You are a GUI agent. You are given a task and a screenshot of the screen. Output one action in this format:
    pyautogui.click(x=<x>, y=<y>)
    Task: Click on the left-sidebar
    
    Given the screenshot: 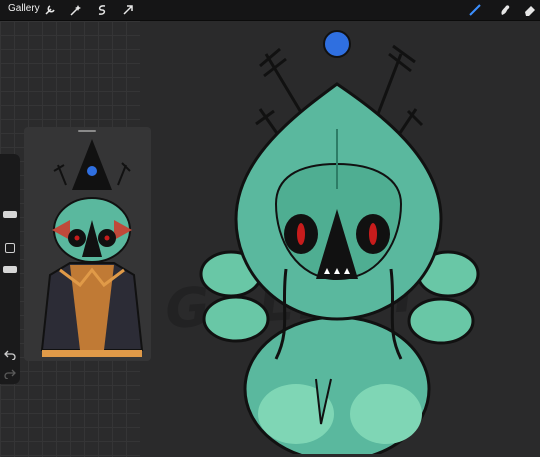 What is the action you would take?
    pyautogui.click(x=10, y=269)
    